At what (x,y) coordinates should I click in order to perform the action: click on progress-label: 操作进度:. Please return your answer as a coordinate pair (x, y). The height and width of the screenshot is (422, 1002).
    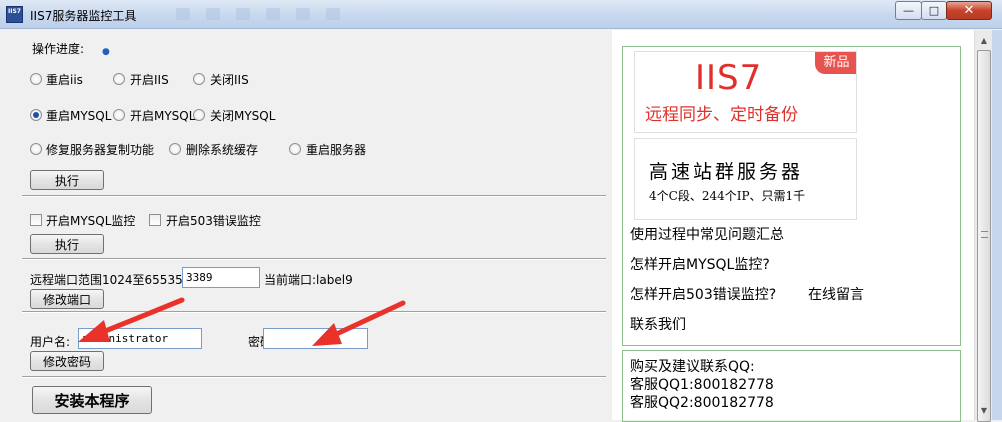
    Looking at the image, I should click on (58, 49).